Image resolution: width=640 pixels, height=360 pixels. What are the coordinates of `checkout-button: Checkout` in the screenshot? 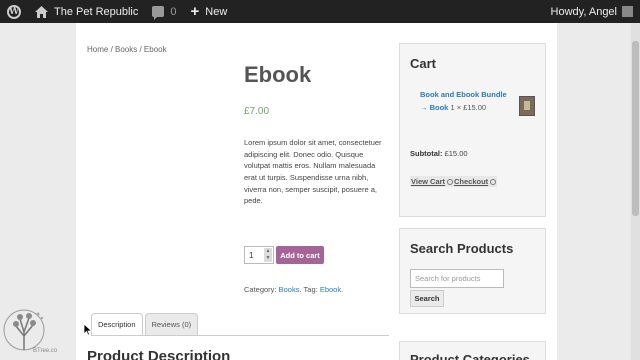 It's located at (475, 181).